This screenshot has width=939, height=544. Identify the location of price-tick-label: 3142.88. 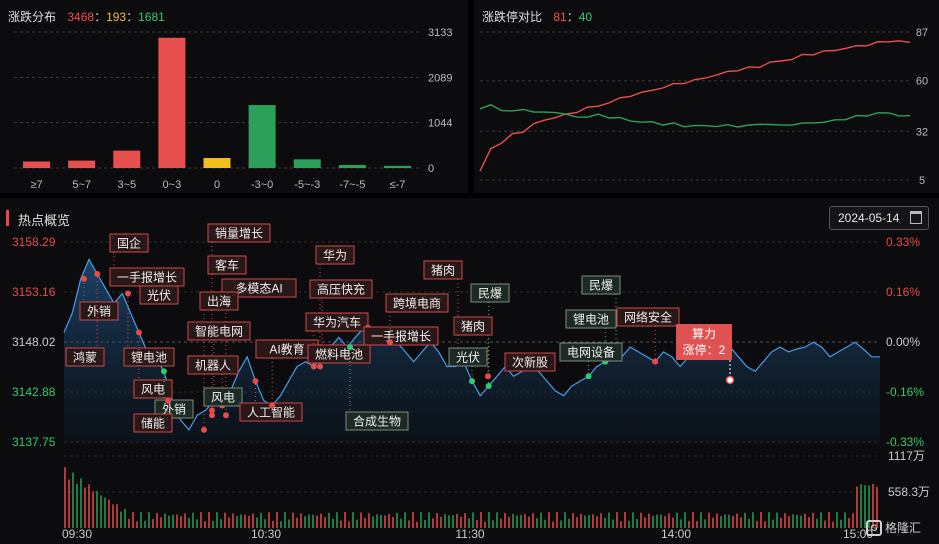
(34, 392).